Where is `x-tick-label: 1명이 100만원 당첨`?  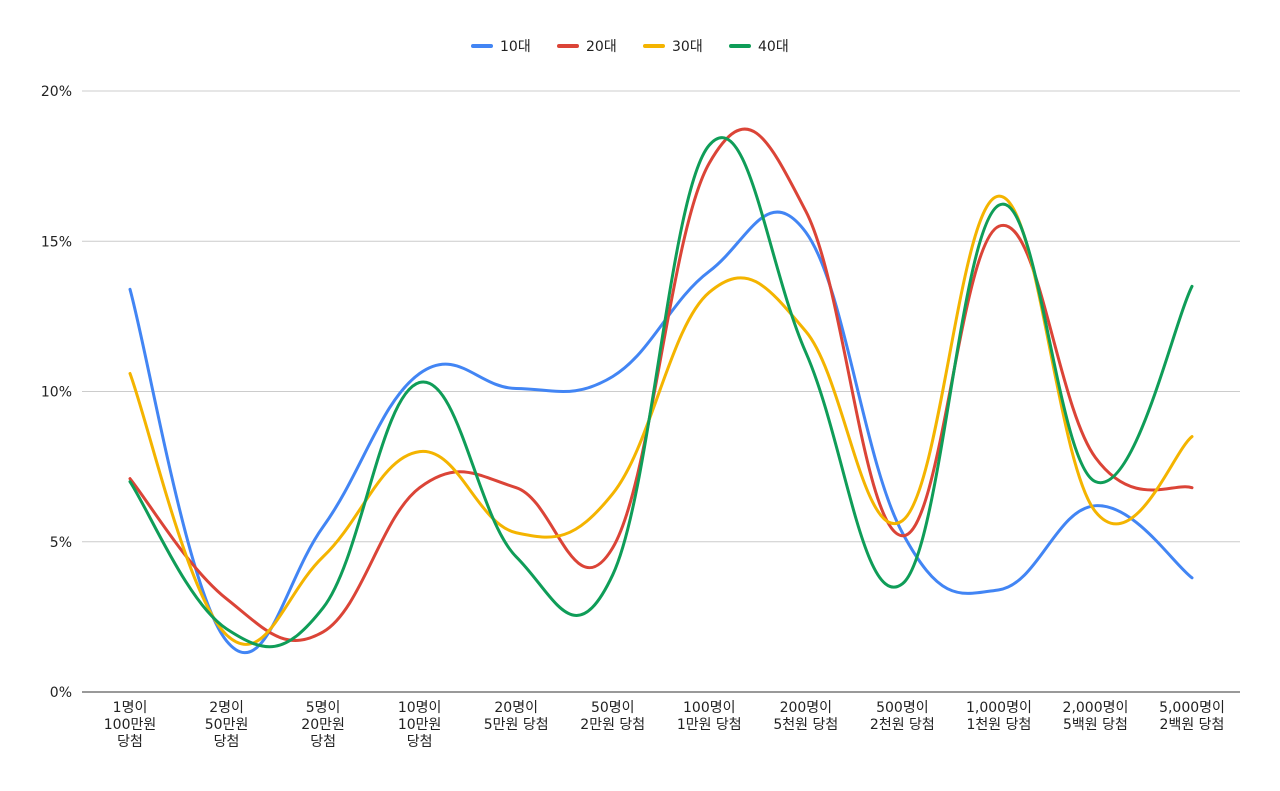
x-tick-label: 1명이 100만원 당첨 is located at coordinates (130, 725).